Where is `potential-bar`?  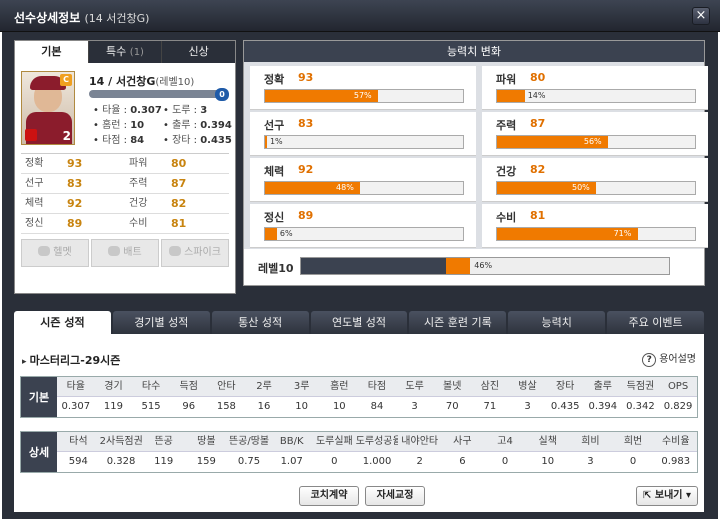
potential-bar is located at coordinates (158, 94).